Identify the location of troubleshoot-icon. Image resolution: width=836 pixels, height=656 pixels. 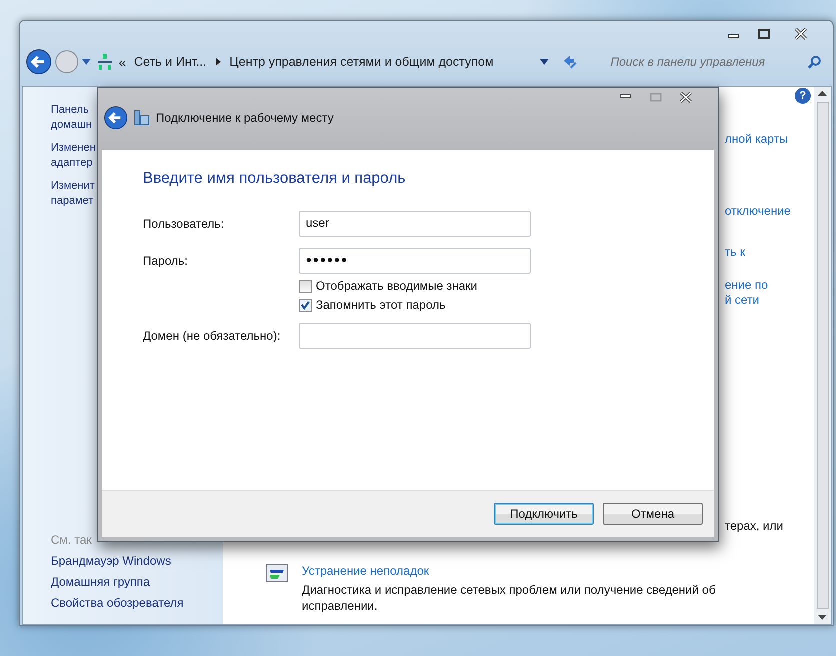
(277, 573).